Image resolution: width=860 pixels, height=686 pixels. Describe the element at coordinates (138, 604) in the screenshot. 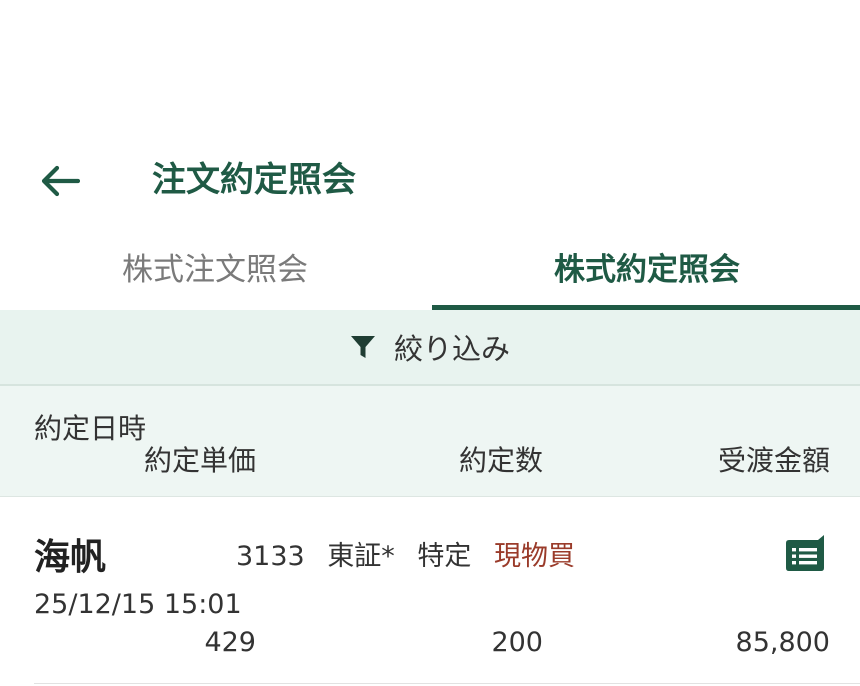

I see `execution-datetime: 25/12/15 15:01` at that location.